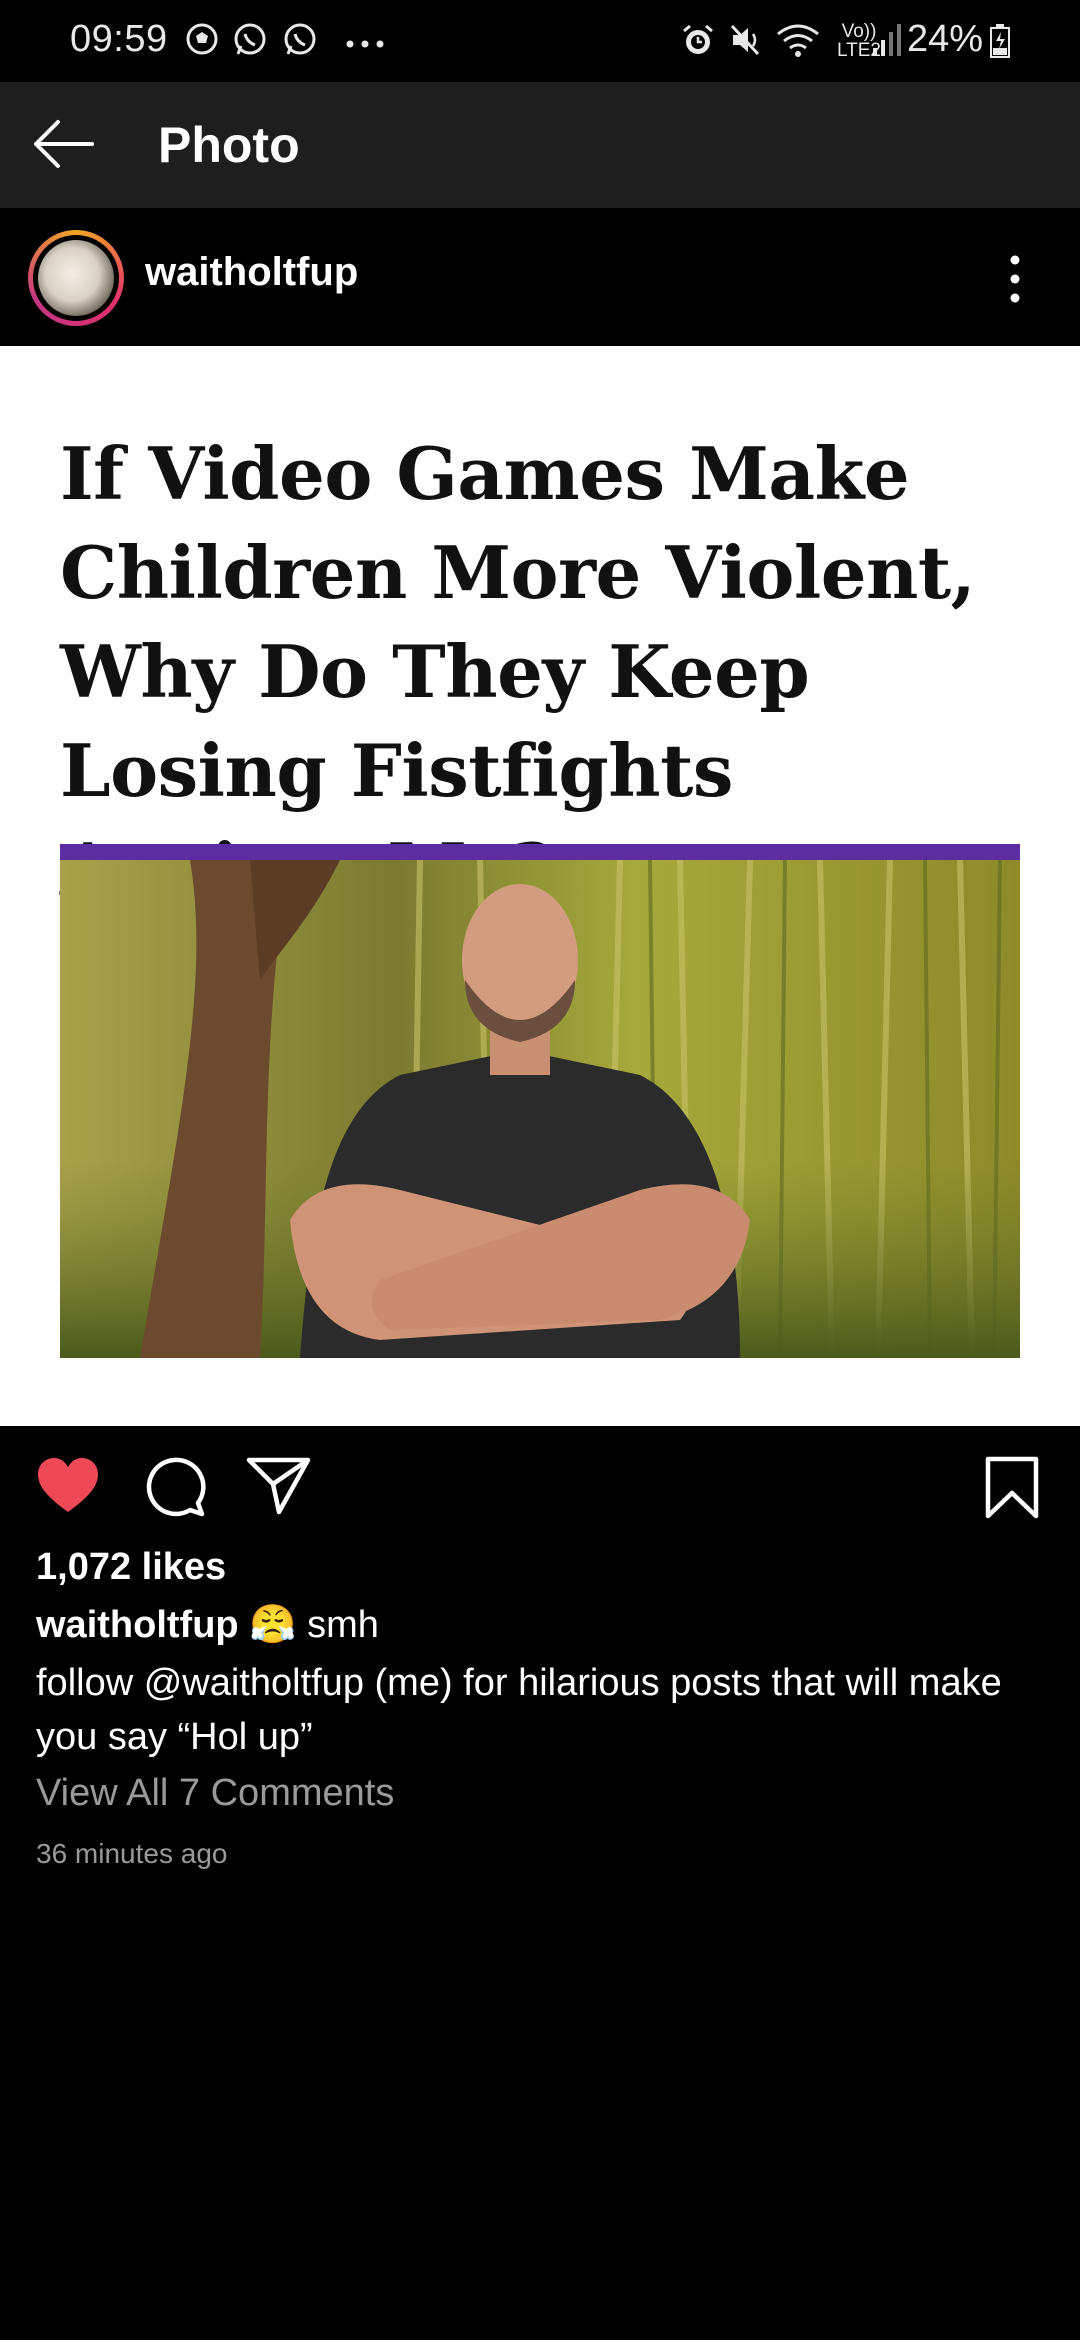  What do you see at coordinates (343, 1625) in the screenshot?
I see `caption-text: smh` at bounding box center [343, 1625].